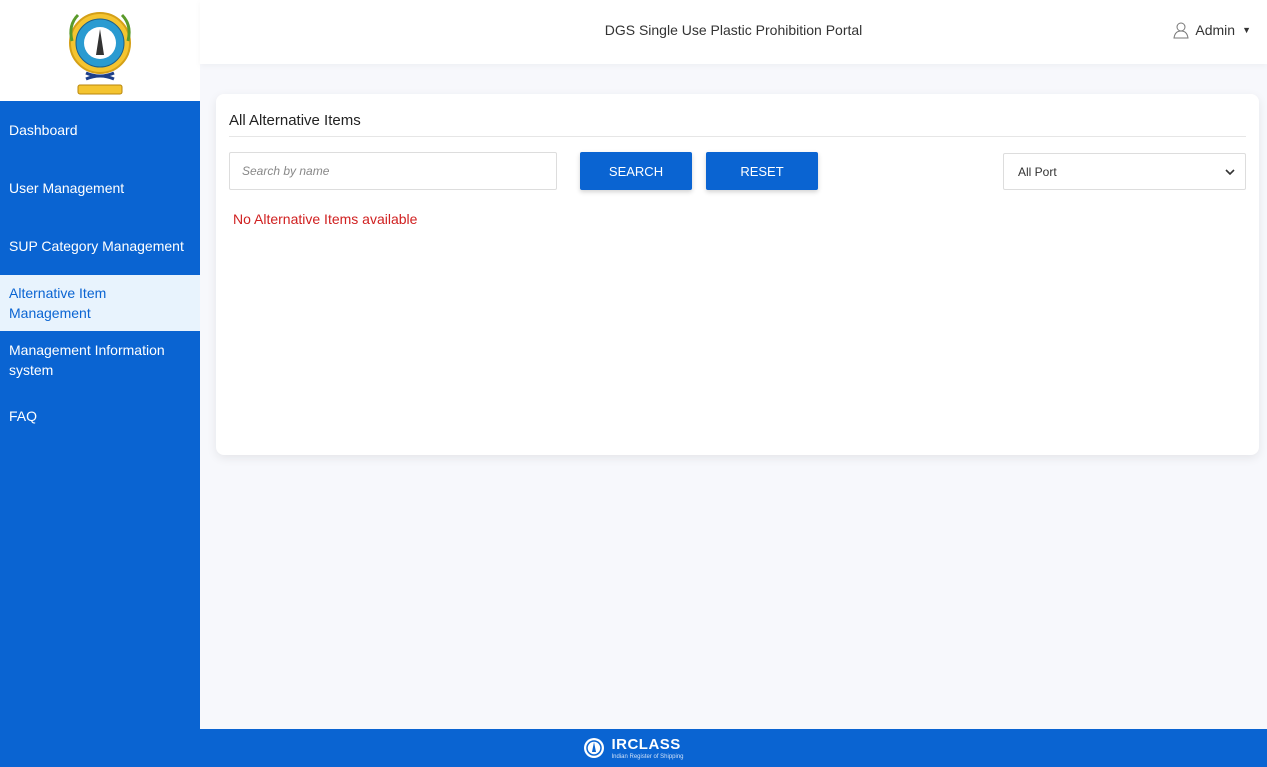 The image size is (1267, 767). I want to click on sidebar-item-label: Dashboard, so click(43, 130).